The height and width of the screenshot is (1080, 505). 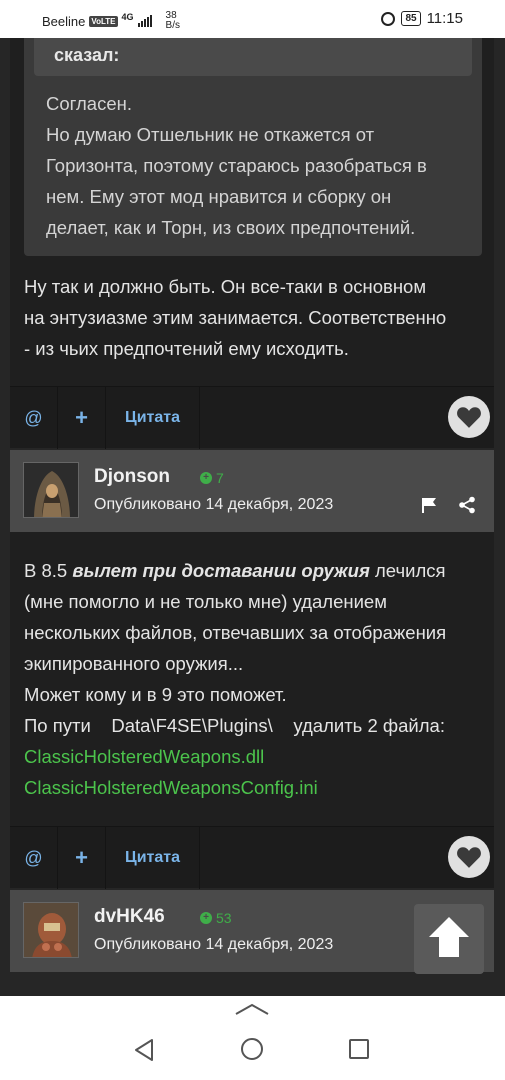 I want to click on quote-line: Согласен., so click(x=89, y=103).